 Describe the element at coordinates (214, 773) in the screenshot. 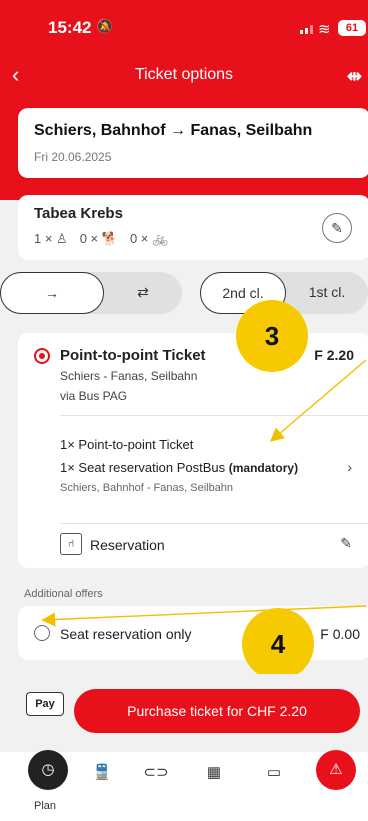

I see `tab-qr-code-icon: ▦` at that location.